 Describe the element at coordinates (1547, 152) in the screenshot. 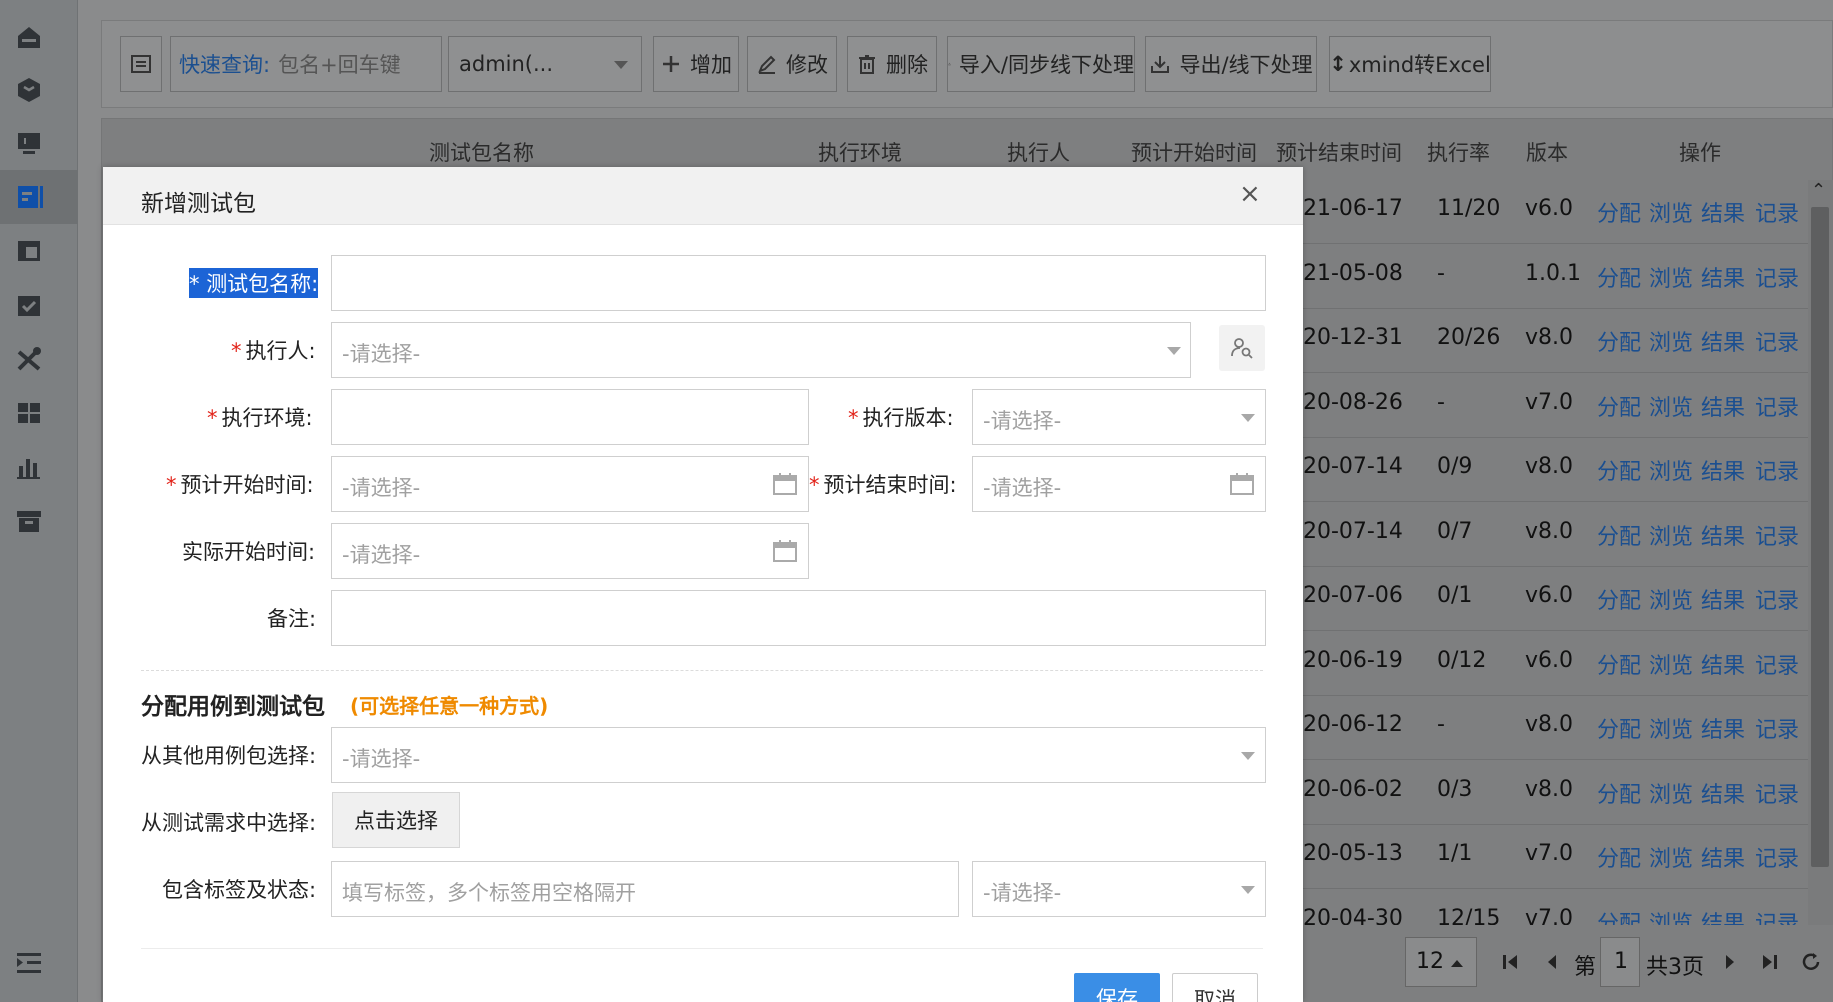

I see `header-version: 版本` at that location.